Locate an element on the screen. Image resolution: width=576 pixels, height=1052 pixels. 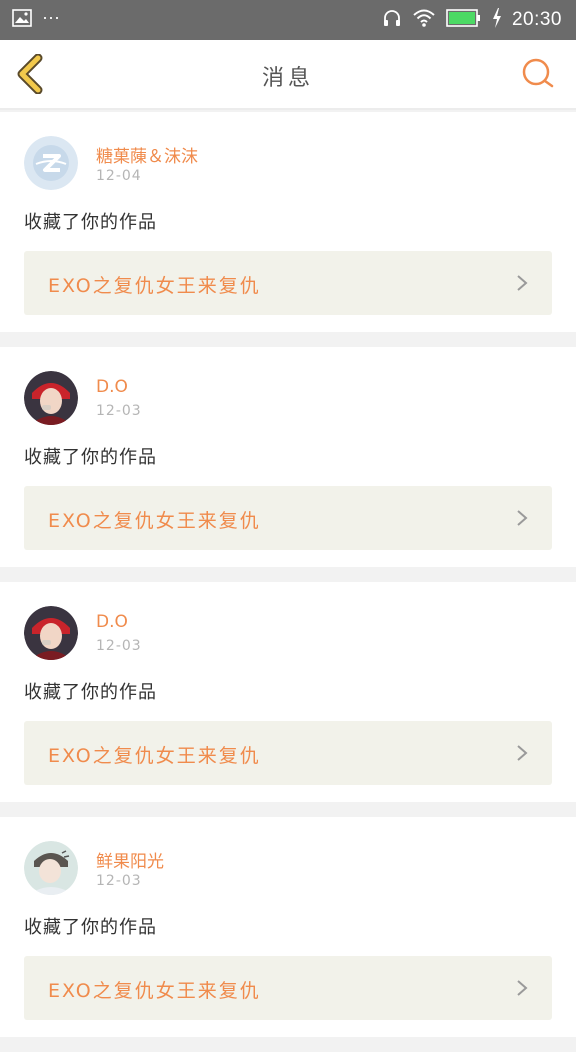
headphones-icon is located at coordinates (392, 20).